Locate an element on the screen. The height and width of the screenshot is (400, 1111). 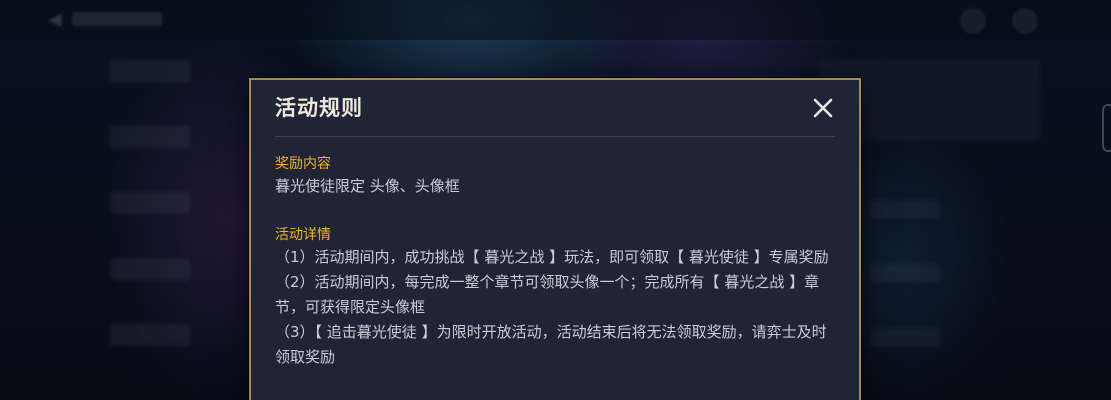
reward-section-heading: 奖励内容 is located at coordinates (303, 164).